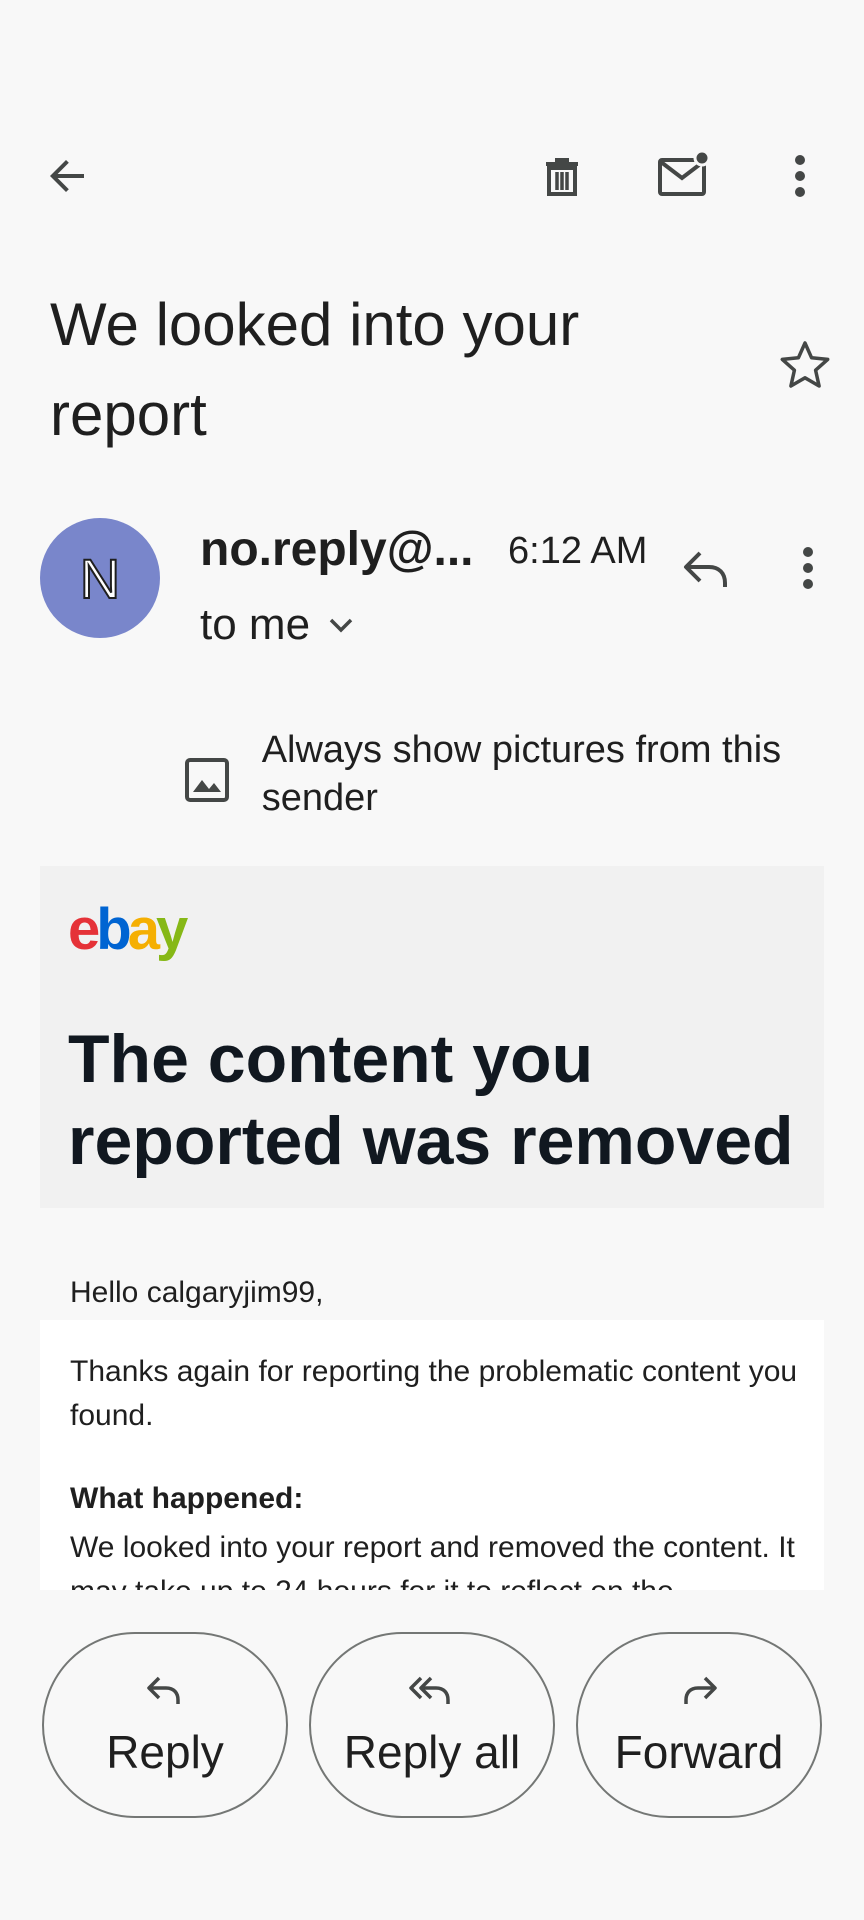 This screenshot has height=1920, width=864. Describe the element at coordinates (699, 1725) in the screenshot. I see `forward-button: Forward` at that location.